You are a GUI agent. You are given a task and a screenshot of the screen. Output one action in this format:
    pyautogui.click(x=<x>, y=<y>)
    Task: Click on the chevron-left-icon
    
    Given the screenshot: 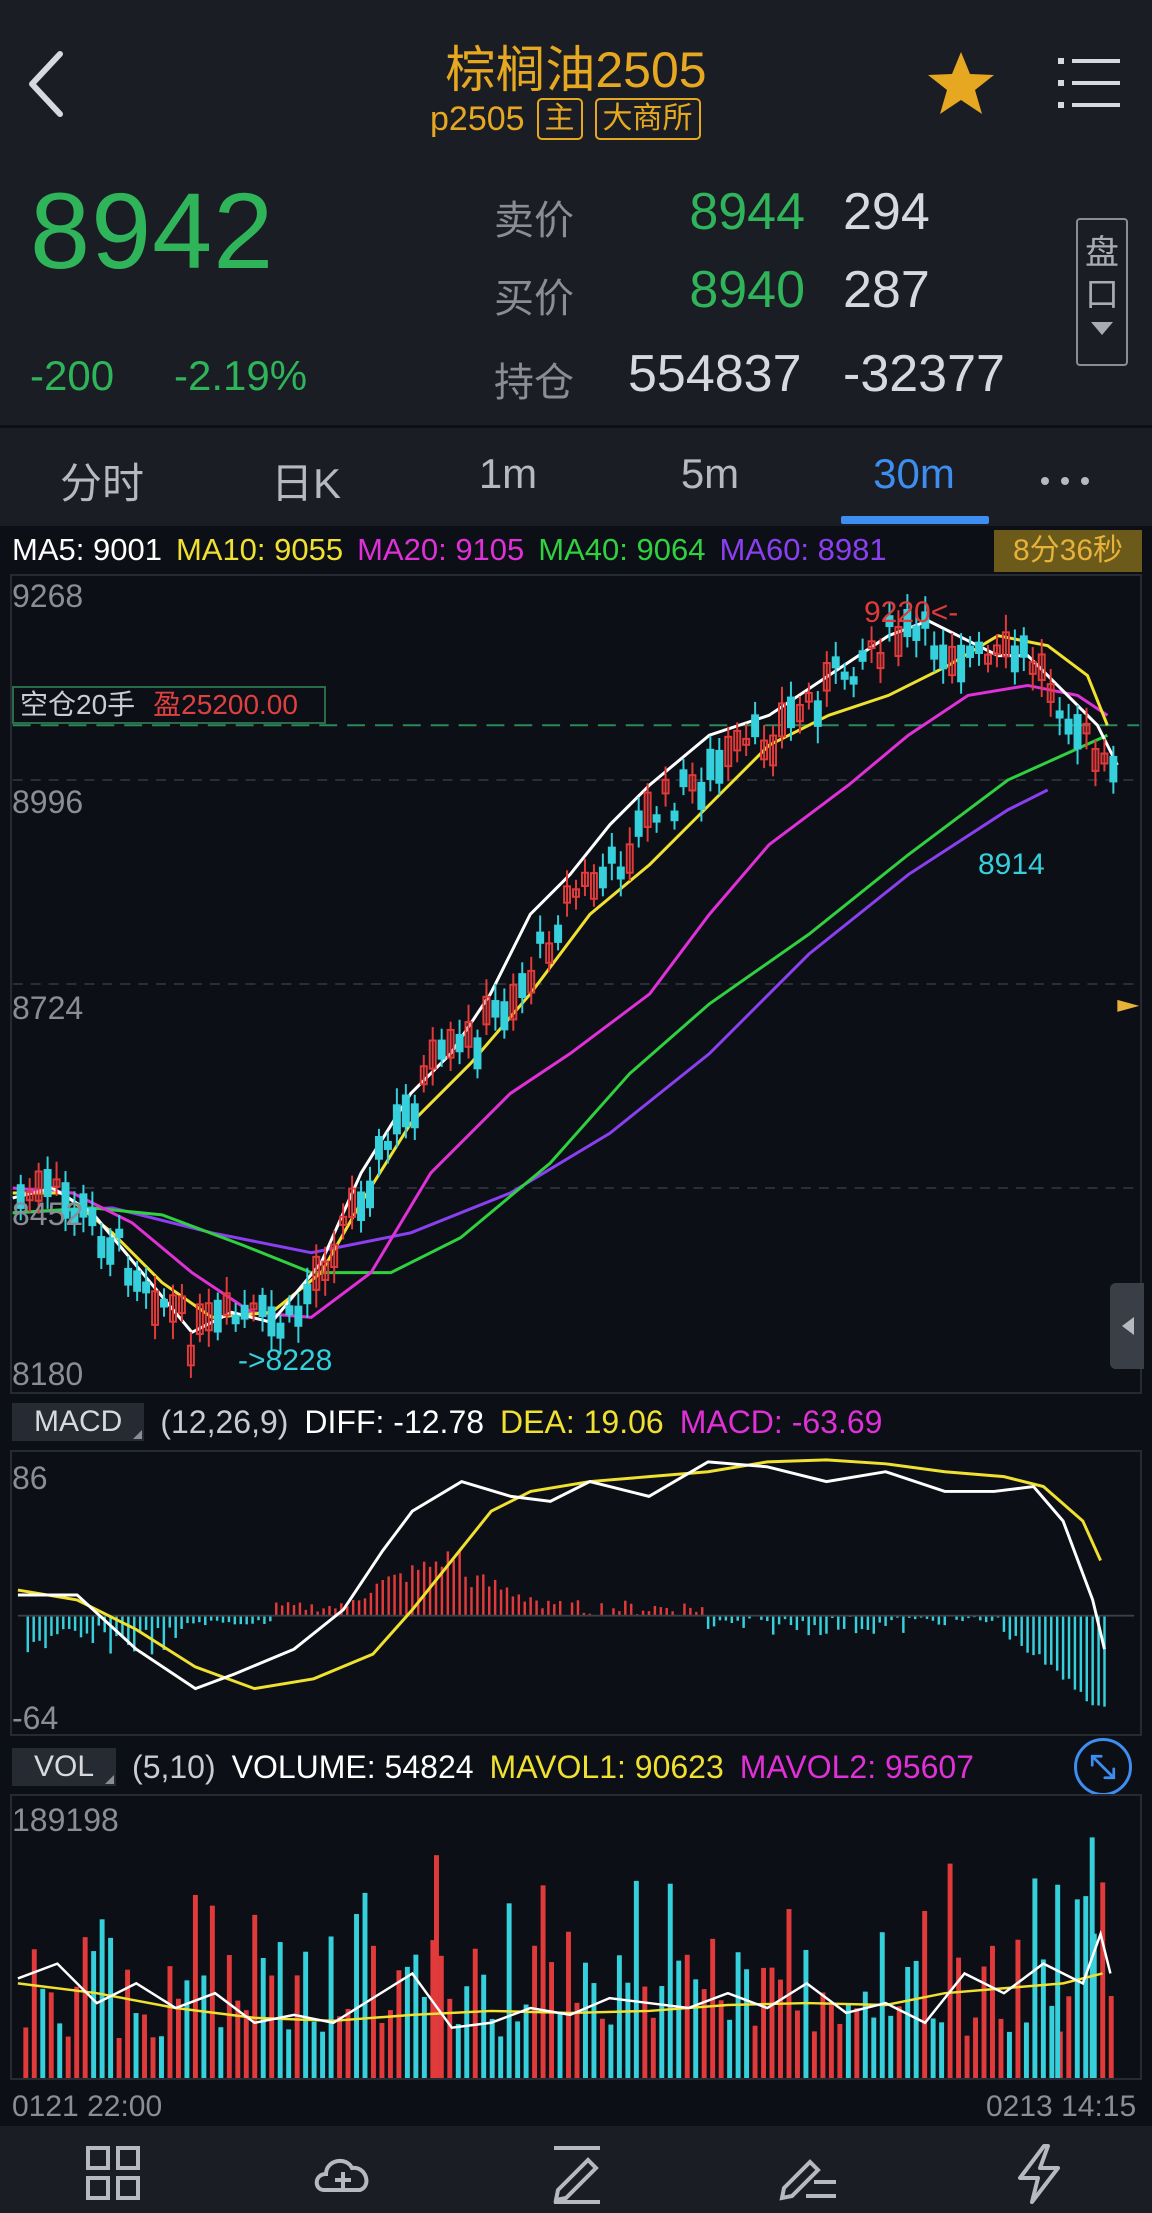 What is the action you would take?
    pyautogui.click(x=46, y=84)
    